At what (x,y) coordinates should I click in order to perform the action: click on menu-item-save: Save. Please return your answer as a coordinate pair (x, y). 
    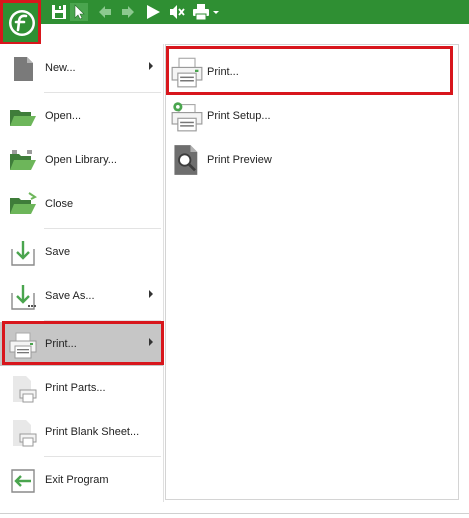
    Looking at the image, I should click on (81, 252).